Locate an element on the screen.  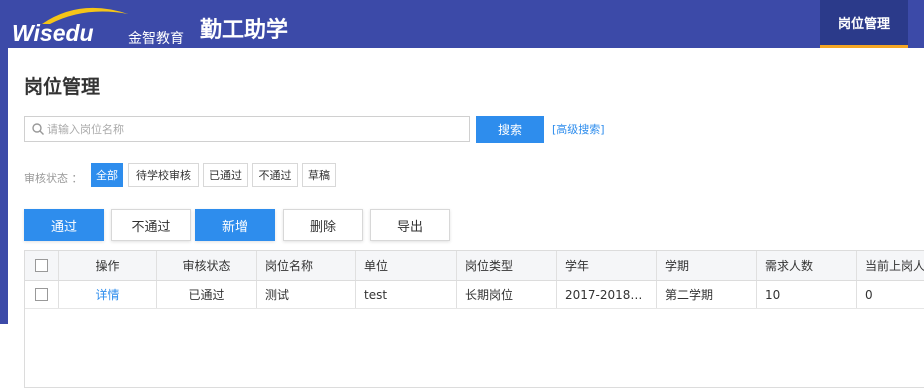
table-header: 操作 审核状态 岗位名称 单位 岗位类型 学年 学期 需求人数 当前上岗人 is located at coordinates (474, 266).